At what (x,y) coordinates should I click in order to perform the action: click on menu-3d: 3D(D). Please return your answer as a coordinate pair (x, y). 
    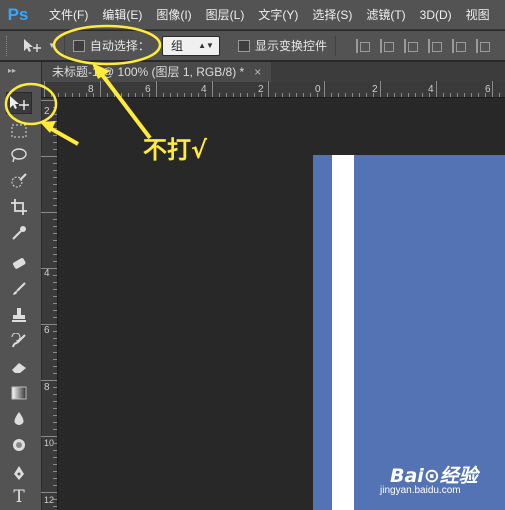
    Looking at the image, I should click on (436, 15).